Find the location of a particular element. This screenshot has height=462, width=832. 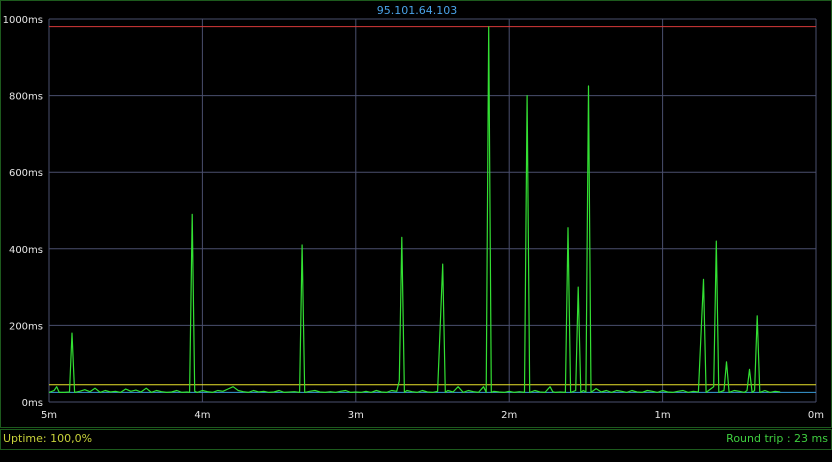

uptime-label: Uptime: 100,0% is located at coordinates (48, 438).